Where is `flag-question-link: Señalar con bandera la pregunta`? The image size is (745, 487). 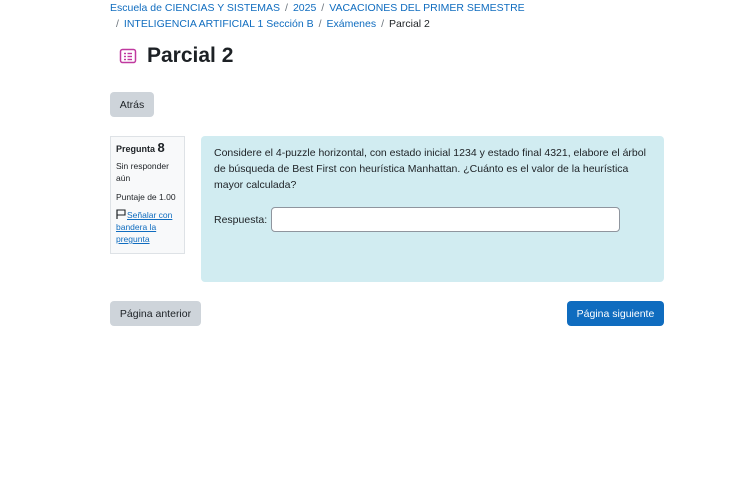
flag-question-link: Señalar con bandera la pregunta is located at coordinates (147, 227).